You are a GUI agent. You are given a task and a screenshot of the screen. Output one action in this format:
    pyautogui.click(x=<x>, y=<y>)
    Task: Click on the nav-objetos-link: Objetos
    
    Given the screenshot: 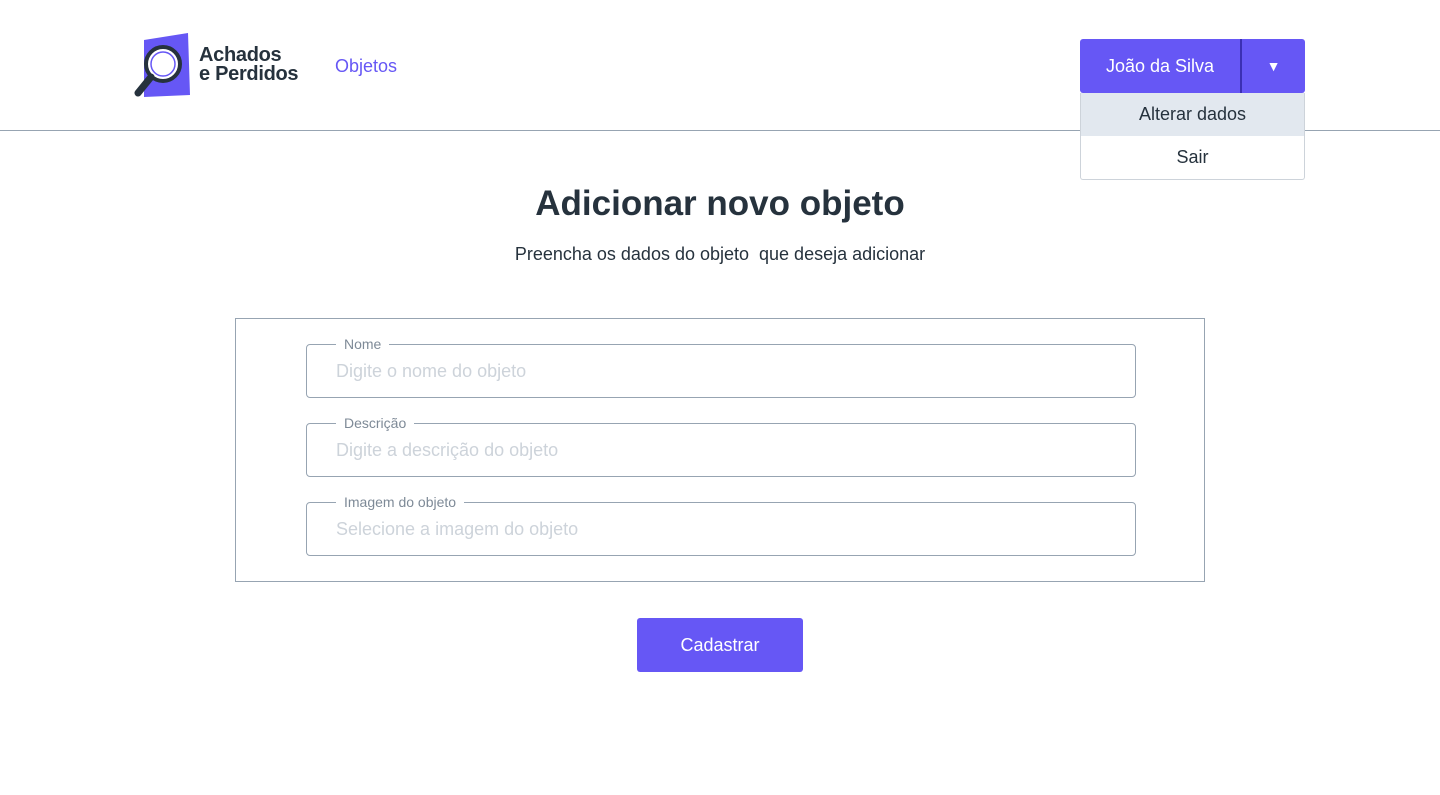 What is the action you would take?
    pyautogui.click(x=366, y=66)
    